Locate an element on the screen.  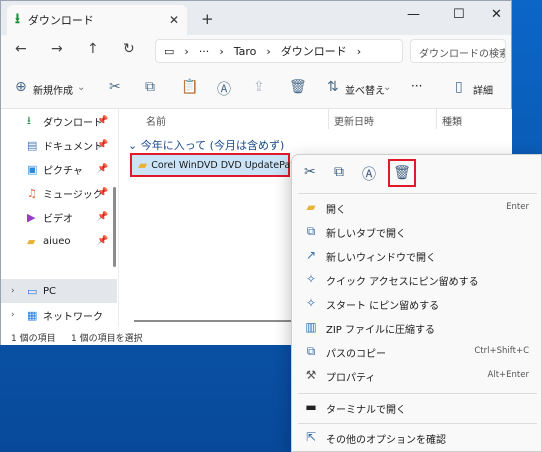
menu-item-label: その他のオプションを確認 is located at coordinates (386, 440).